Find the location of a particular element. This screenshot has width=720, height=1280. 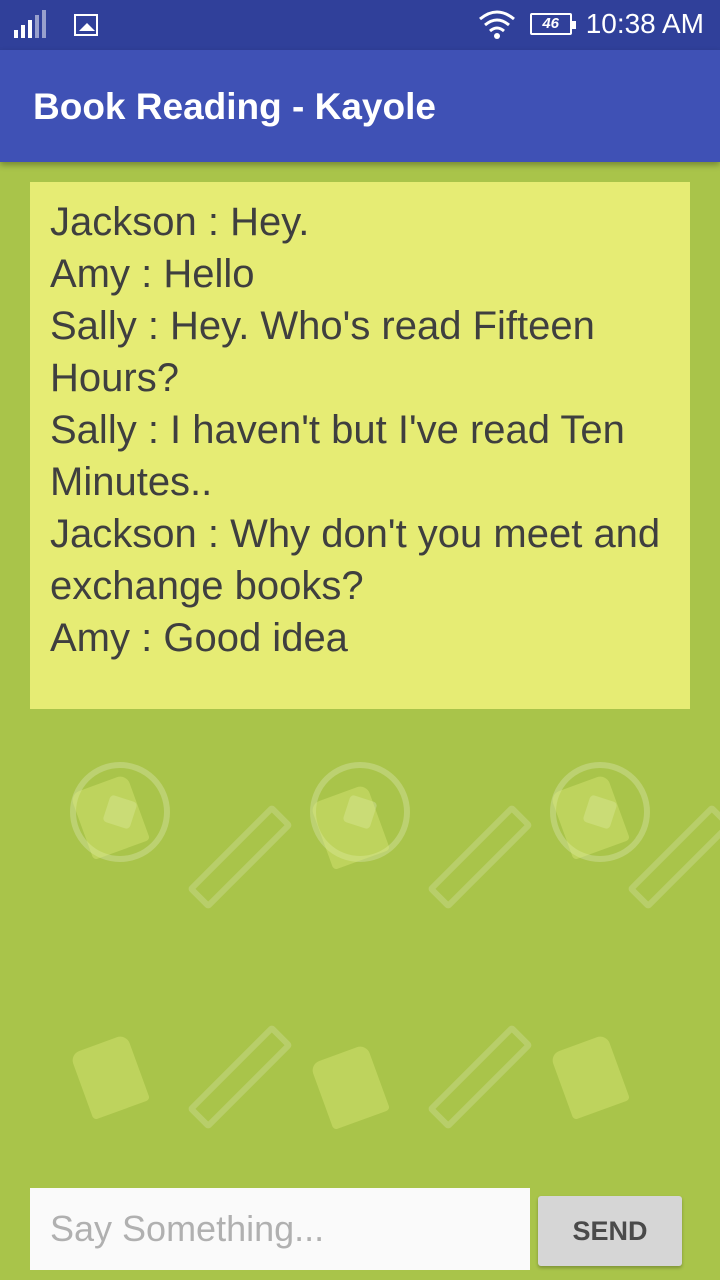

chat-message: Sally : Hey. Who's read Fifteen Hours? is located at coordinates (322, 352).